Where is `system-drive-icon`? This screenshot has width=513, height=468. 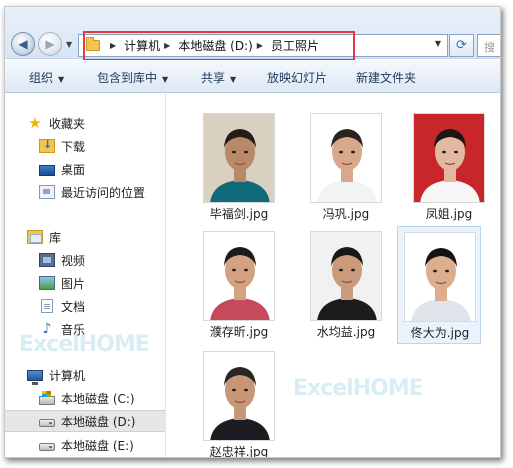
system-drive-icon is located at coordinates (47, 397).